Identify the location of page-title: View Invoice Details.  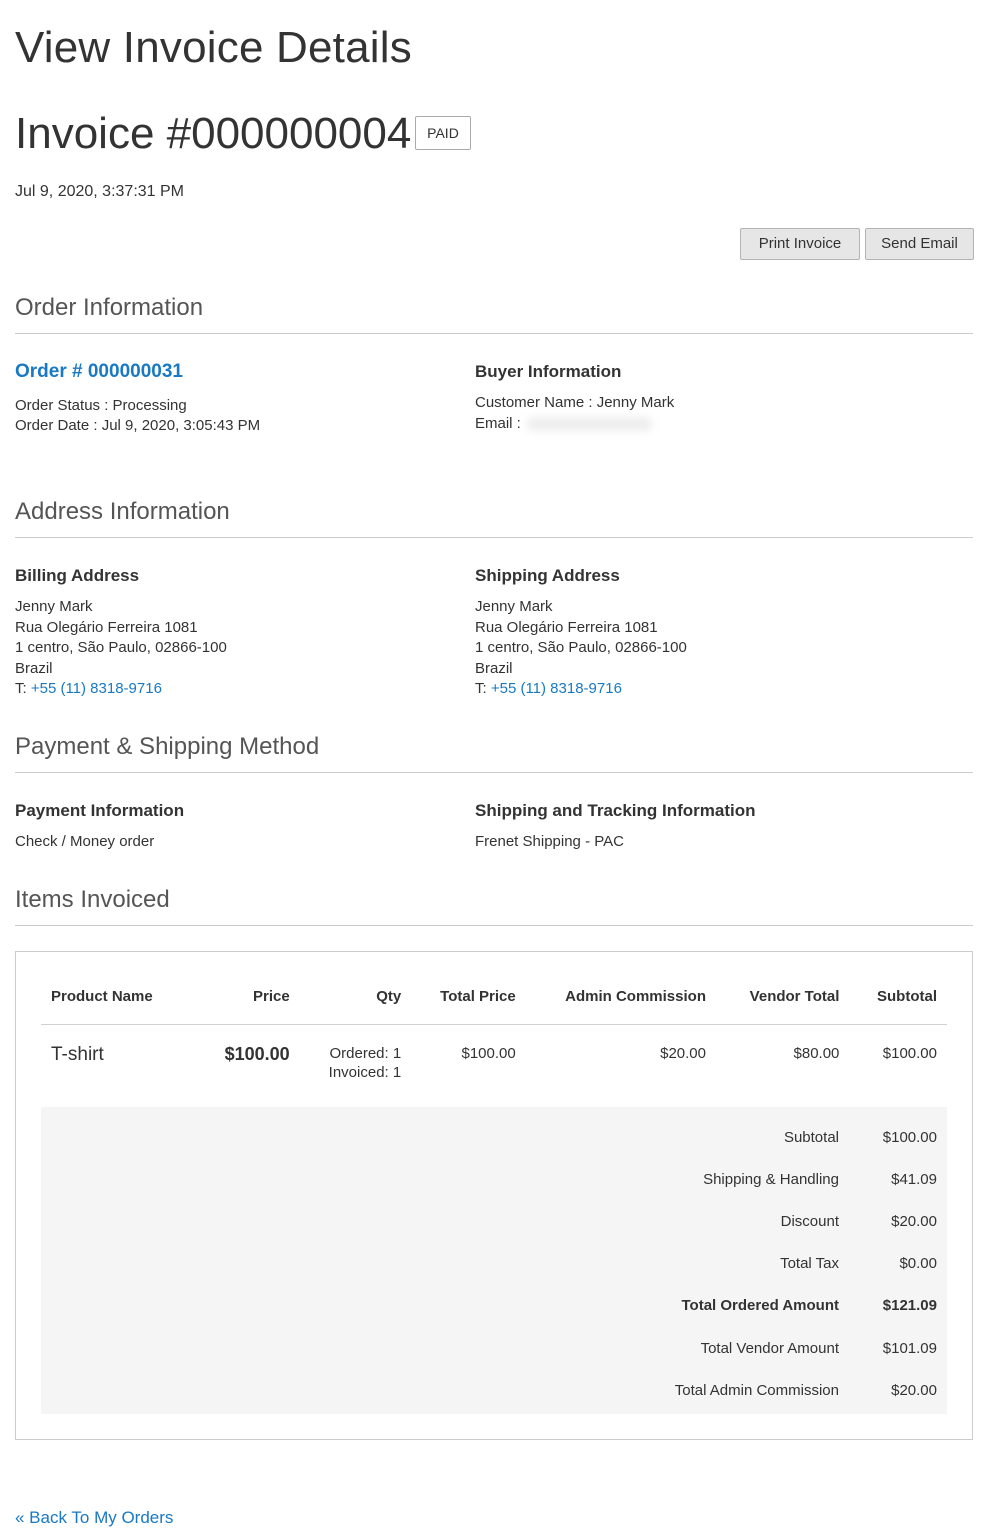
(213, 47).